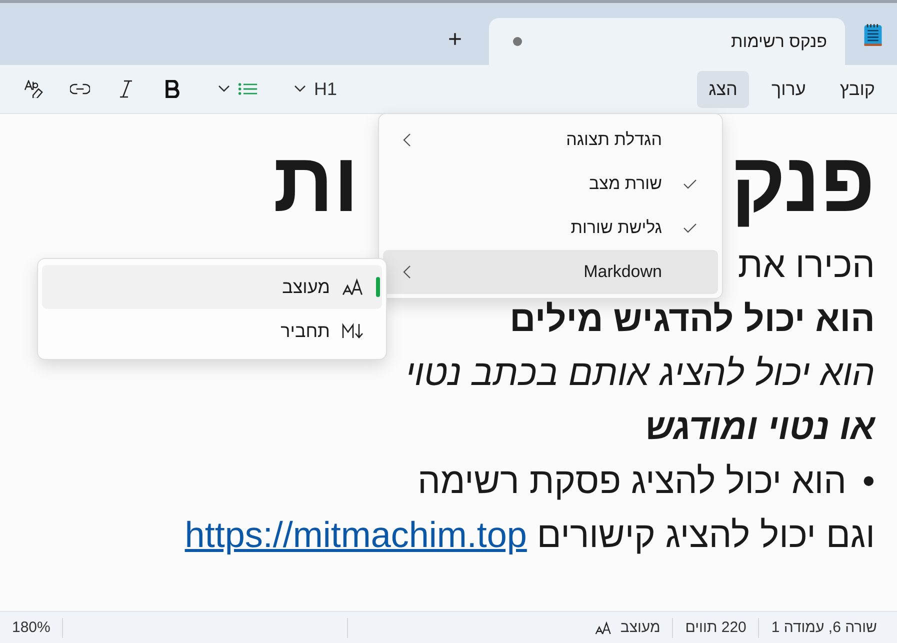 The width and height of the screenshot is (897, 643). I want to click on paragraph-text: וגם יכול להציג קישורים, so click(705, 535).